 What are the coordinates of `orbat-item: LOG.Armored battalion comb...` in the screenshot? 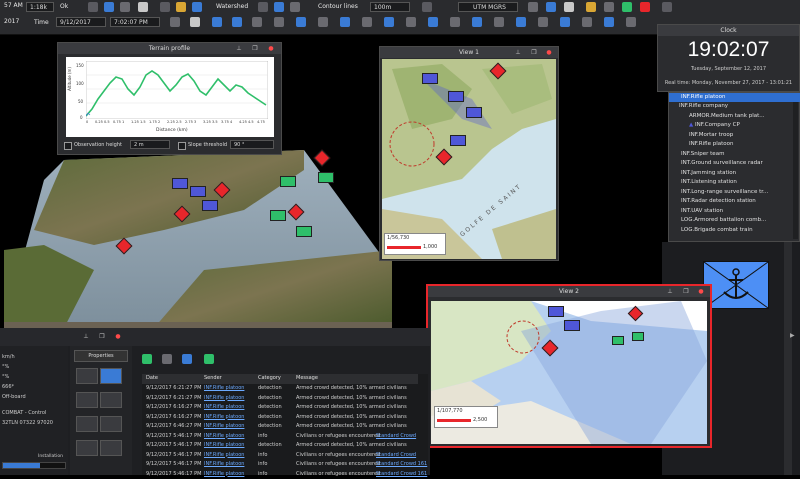 It's located at (717, 220).